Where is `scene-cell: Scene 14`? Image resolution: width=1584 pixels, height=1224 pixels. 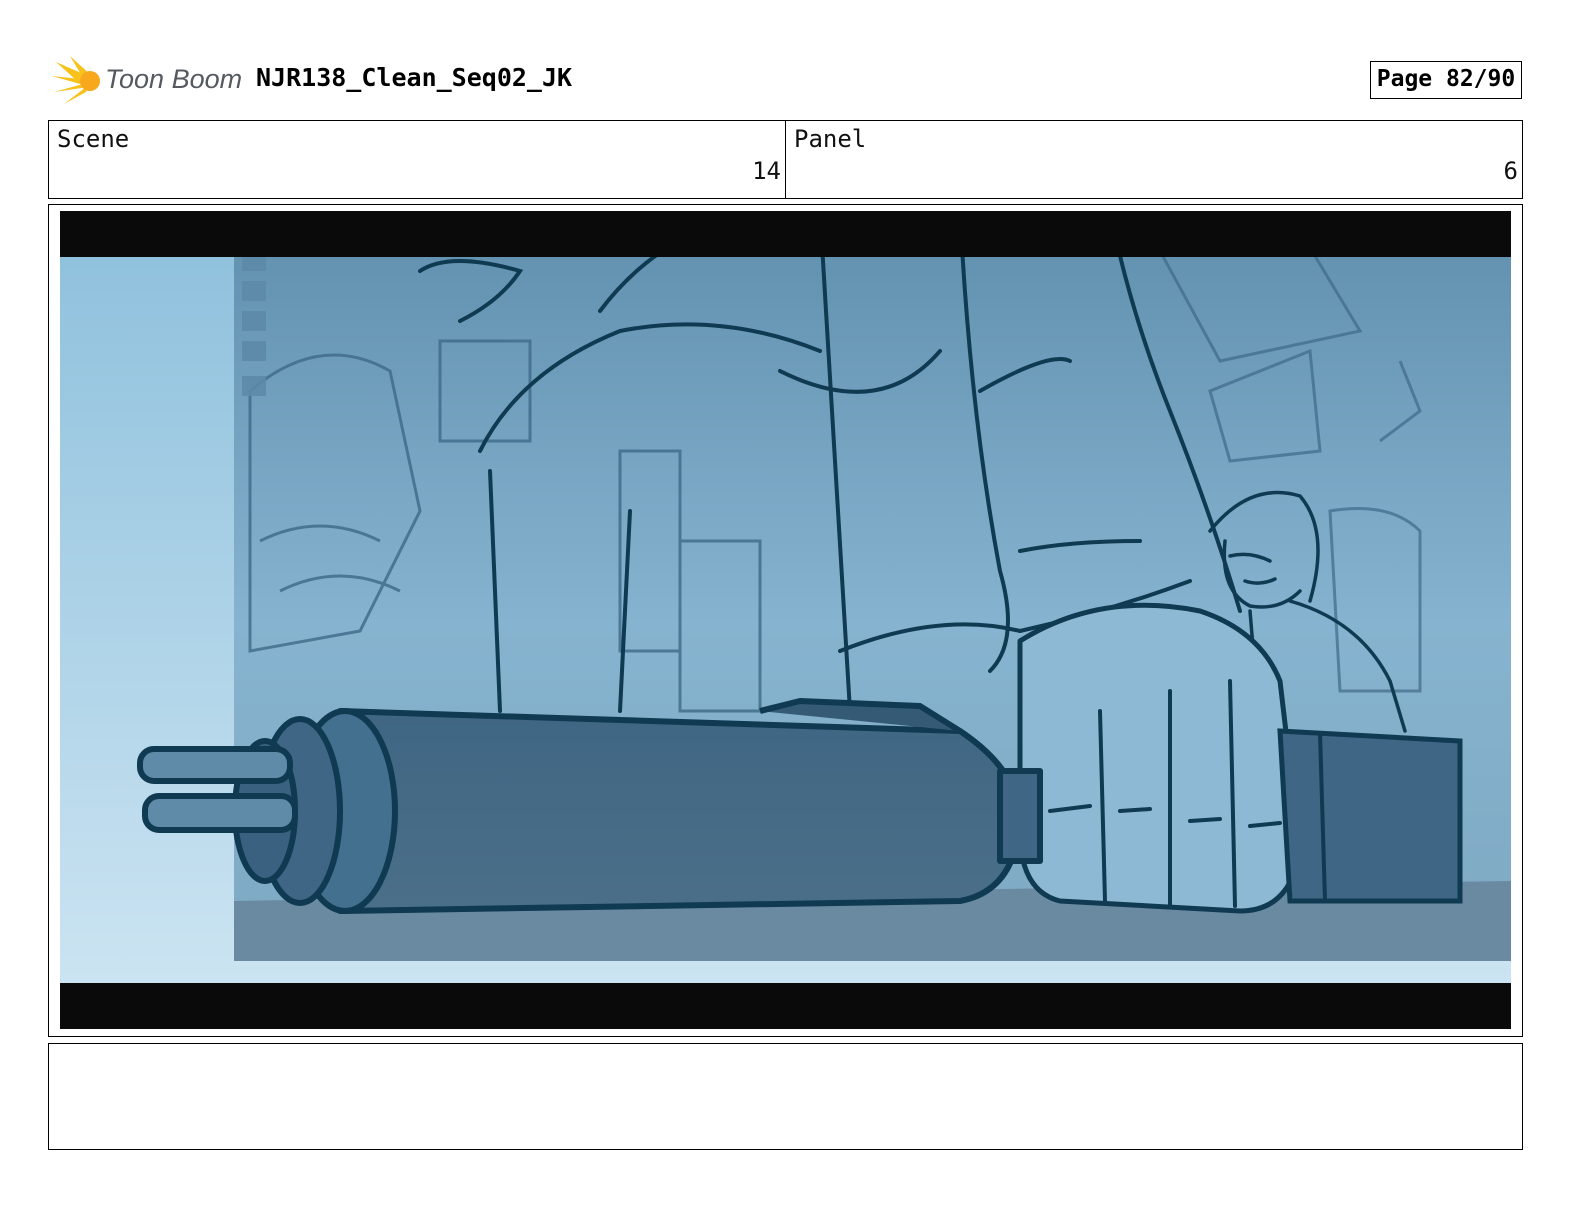
scene-cell: Scene 14 is located at coordinates (417, 159).